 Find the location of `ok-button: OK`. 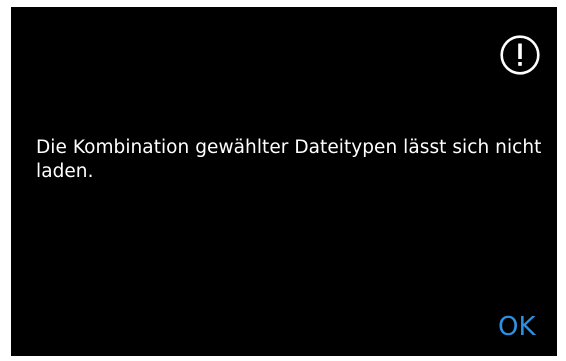

ok-button: OK is located at coordinates (517, 327).